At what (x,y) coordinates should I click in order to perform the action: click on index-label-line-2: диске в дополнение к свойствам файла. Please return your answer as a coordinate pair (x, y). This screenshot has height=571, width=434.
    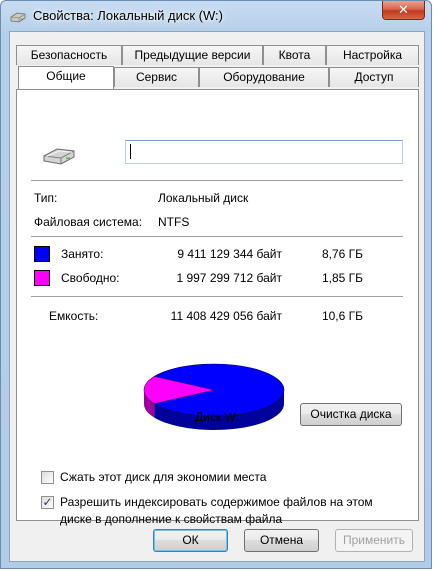
    Looking at the image, I should click on (171, 519).